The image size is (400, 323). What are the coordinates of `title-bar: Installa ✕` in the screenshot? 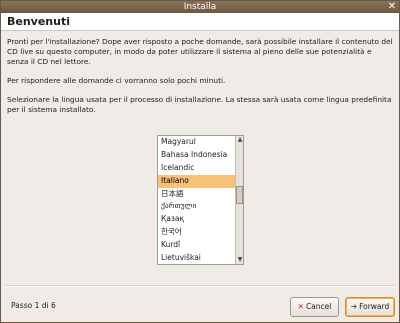 It's located at (200, 7).